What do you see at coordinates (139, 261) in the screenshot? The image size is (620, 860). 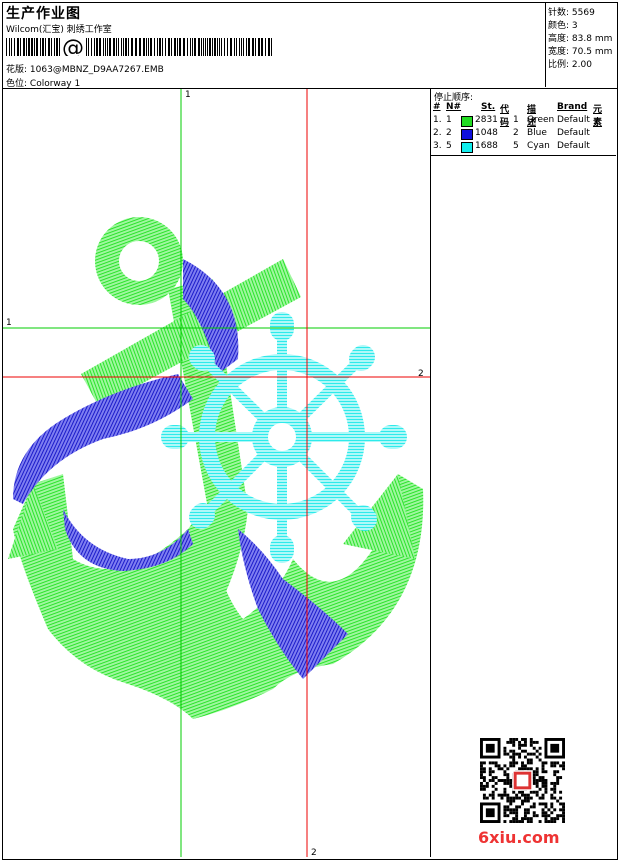 I see `anchor-ring` at bounding box center [139, 261].